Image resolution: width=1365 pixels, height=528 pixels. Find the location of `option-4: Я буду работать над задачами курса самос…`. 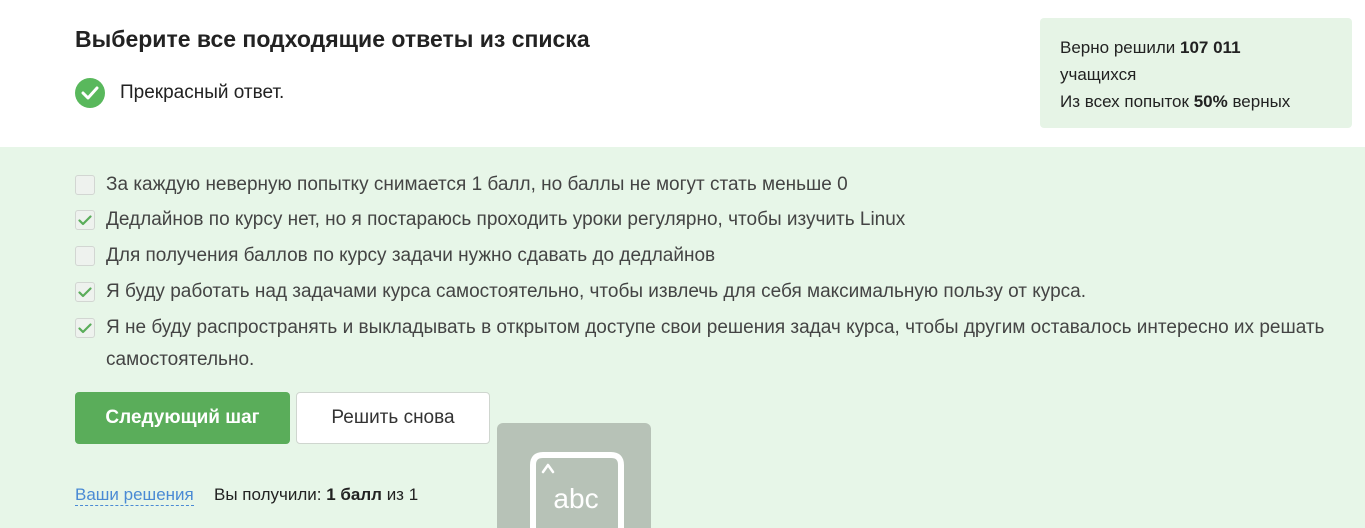

option-4: Я буду работать над задачами курса самос… is located at coordinates (715, 293).